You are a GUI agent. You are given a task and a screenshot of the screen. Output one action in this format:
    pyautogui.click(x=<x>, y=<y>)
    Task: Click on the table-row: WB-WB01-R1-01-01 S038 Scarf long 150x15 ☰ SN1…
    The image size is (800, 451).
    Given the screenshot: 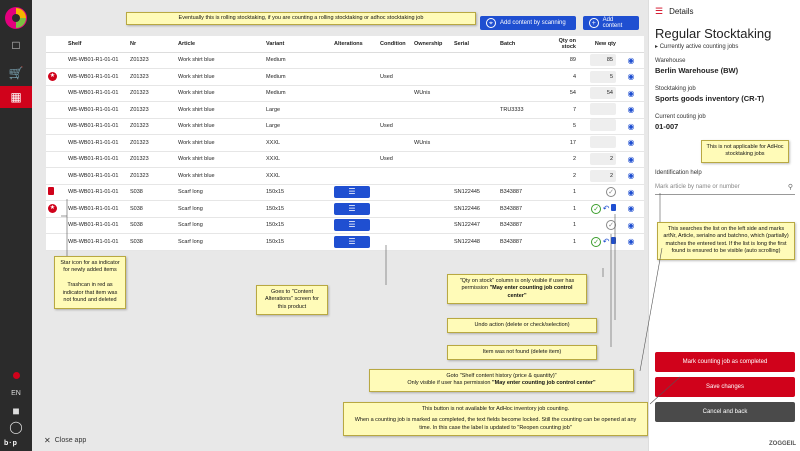 What is the action you would take?
    pyautogui.click(x=345, y=242)
    